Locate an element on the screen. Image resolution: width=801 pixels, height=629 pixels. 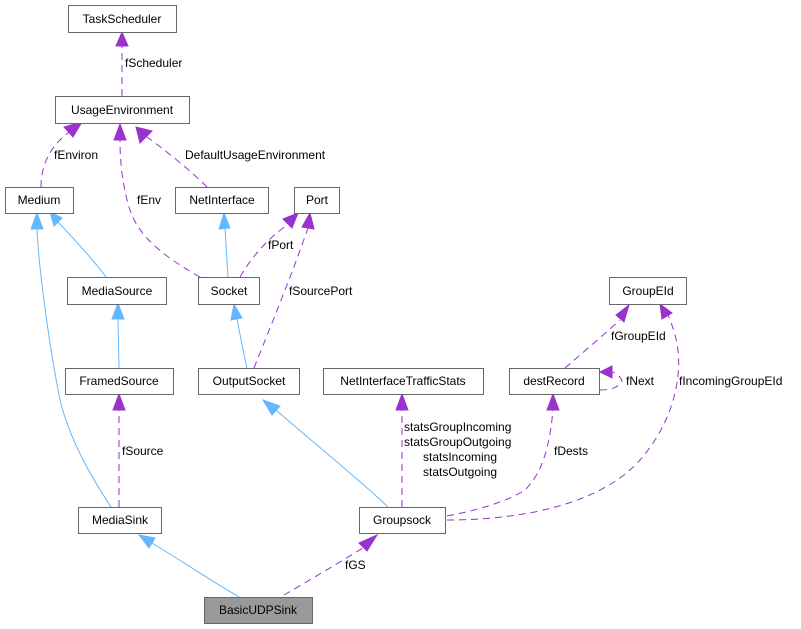
node-label: GroupEId is located at coordinates (647, 291).